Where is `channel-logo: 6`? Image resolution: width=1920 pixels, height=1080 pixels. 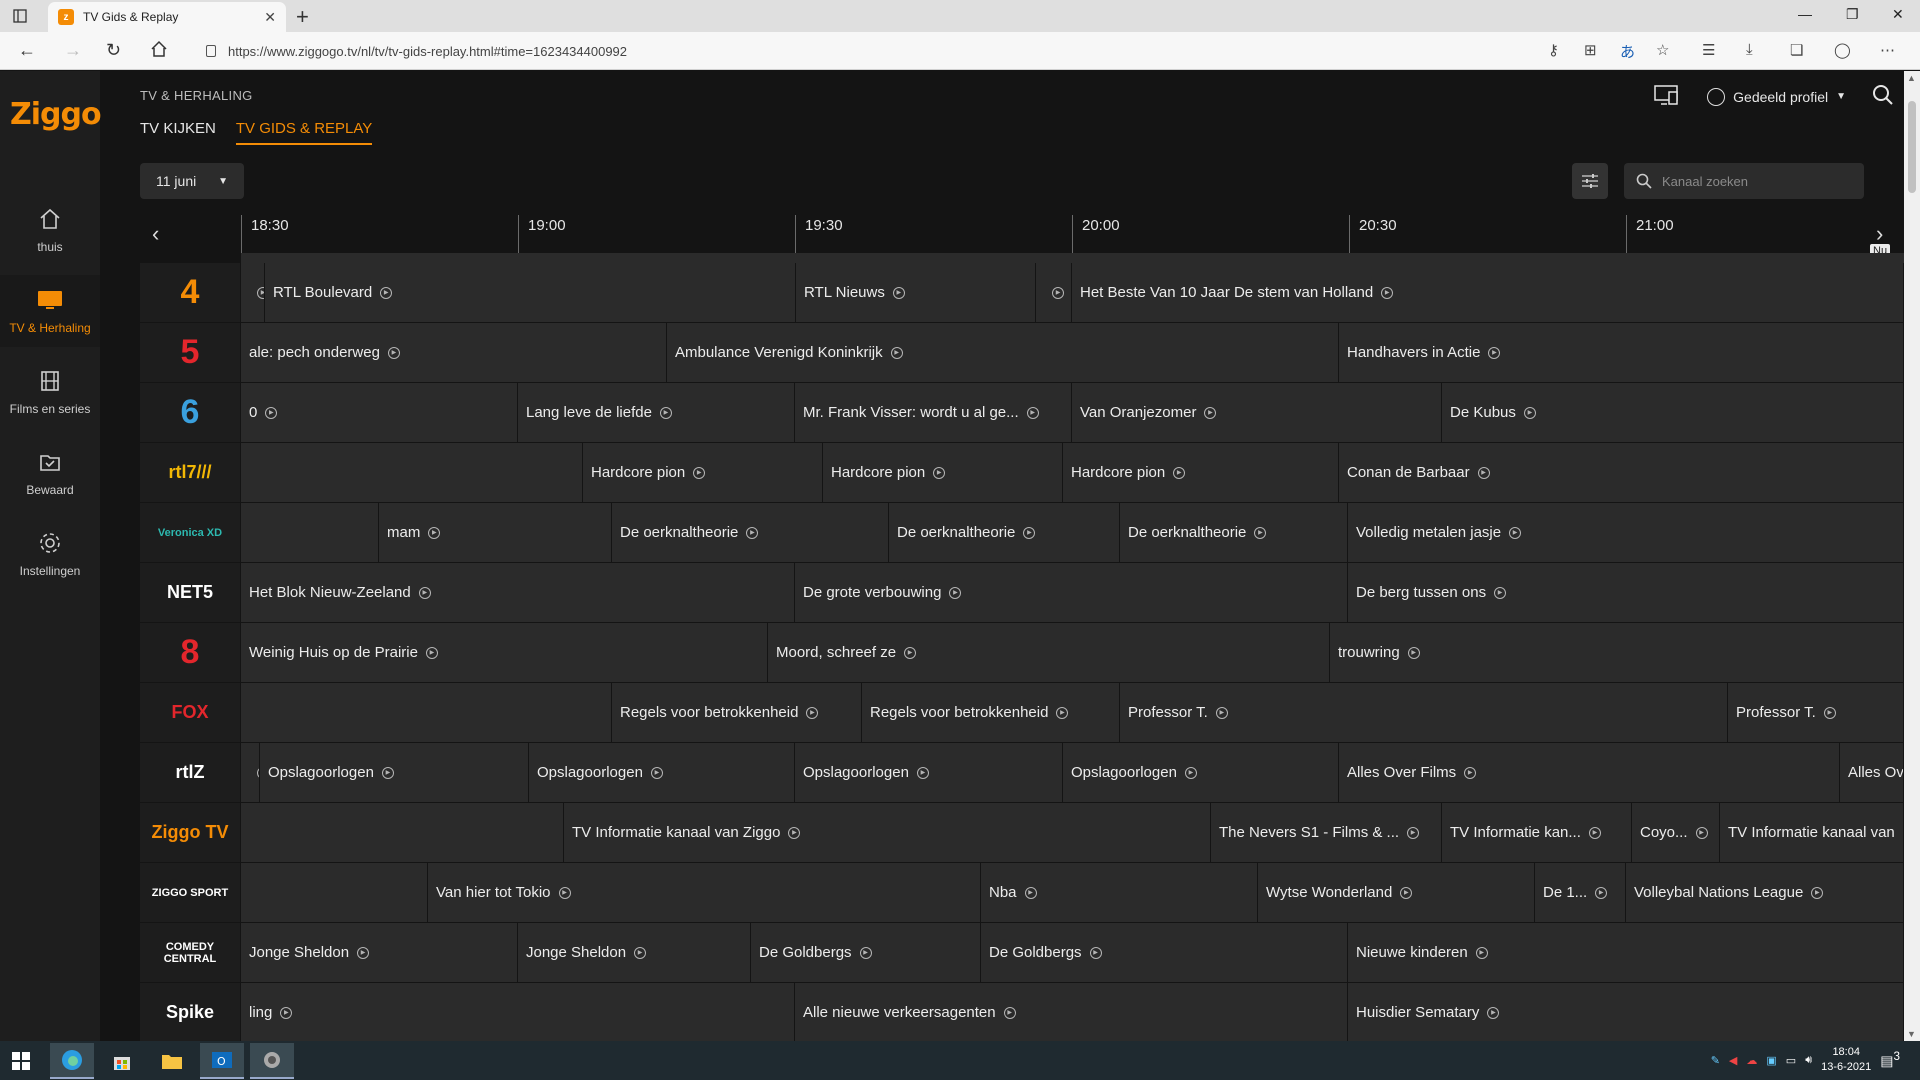
channel-logo: 6 is located at coordinates (190, 412).